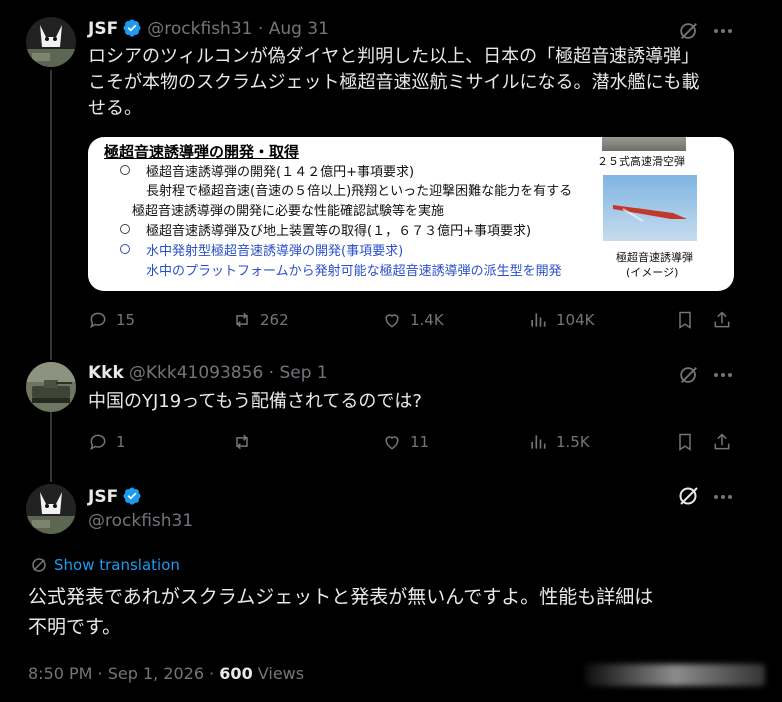 The image size is (782, 702). Describe the element at coordinates (126, 320) in the screenshot. I see `reply-count: 15` at that location.